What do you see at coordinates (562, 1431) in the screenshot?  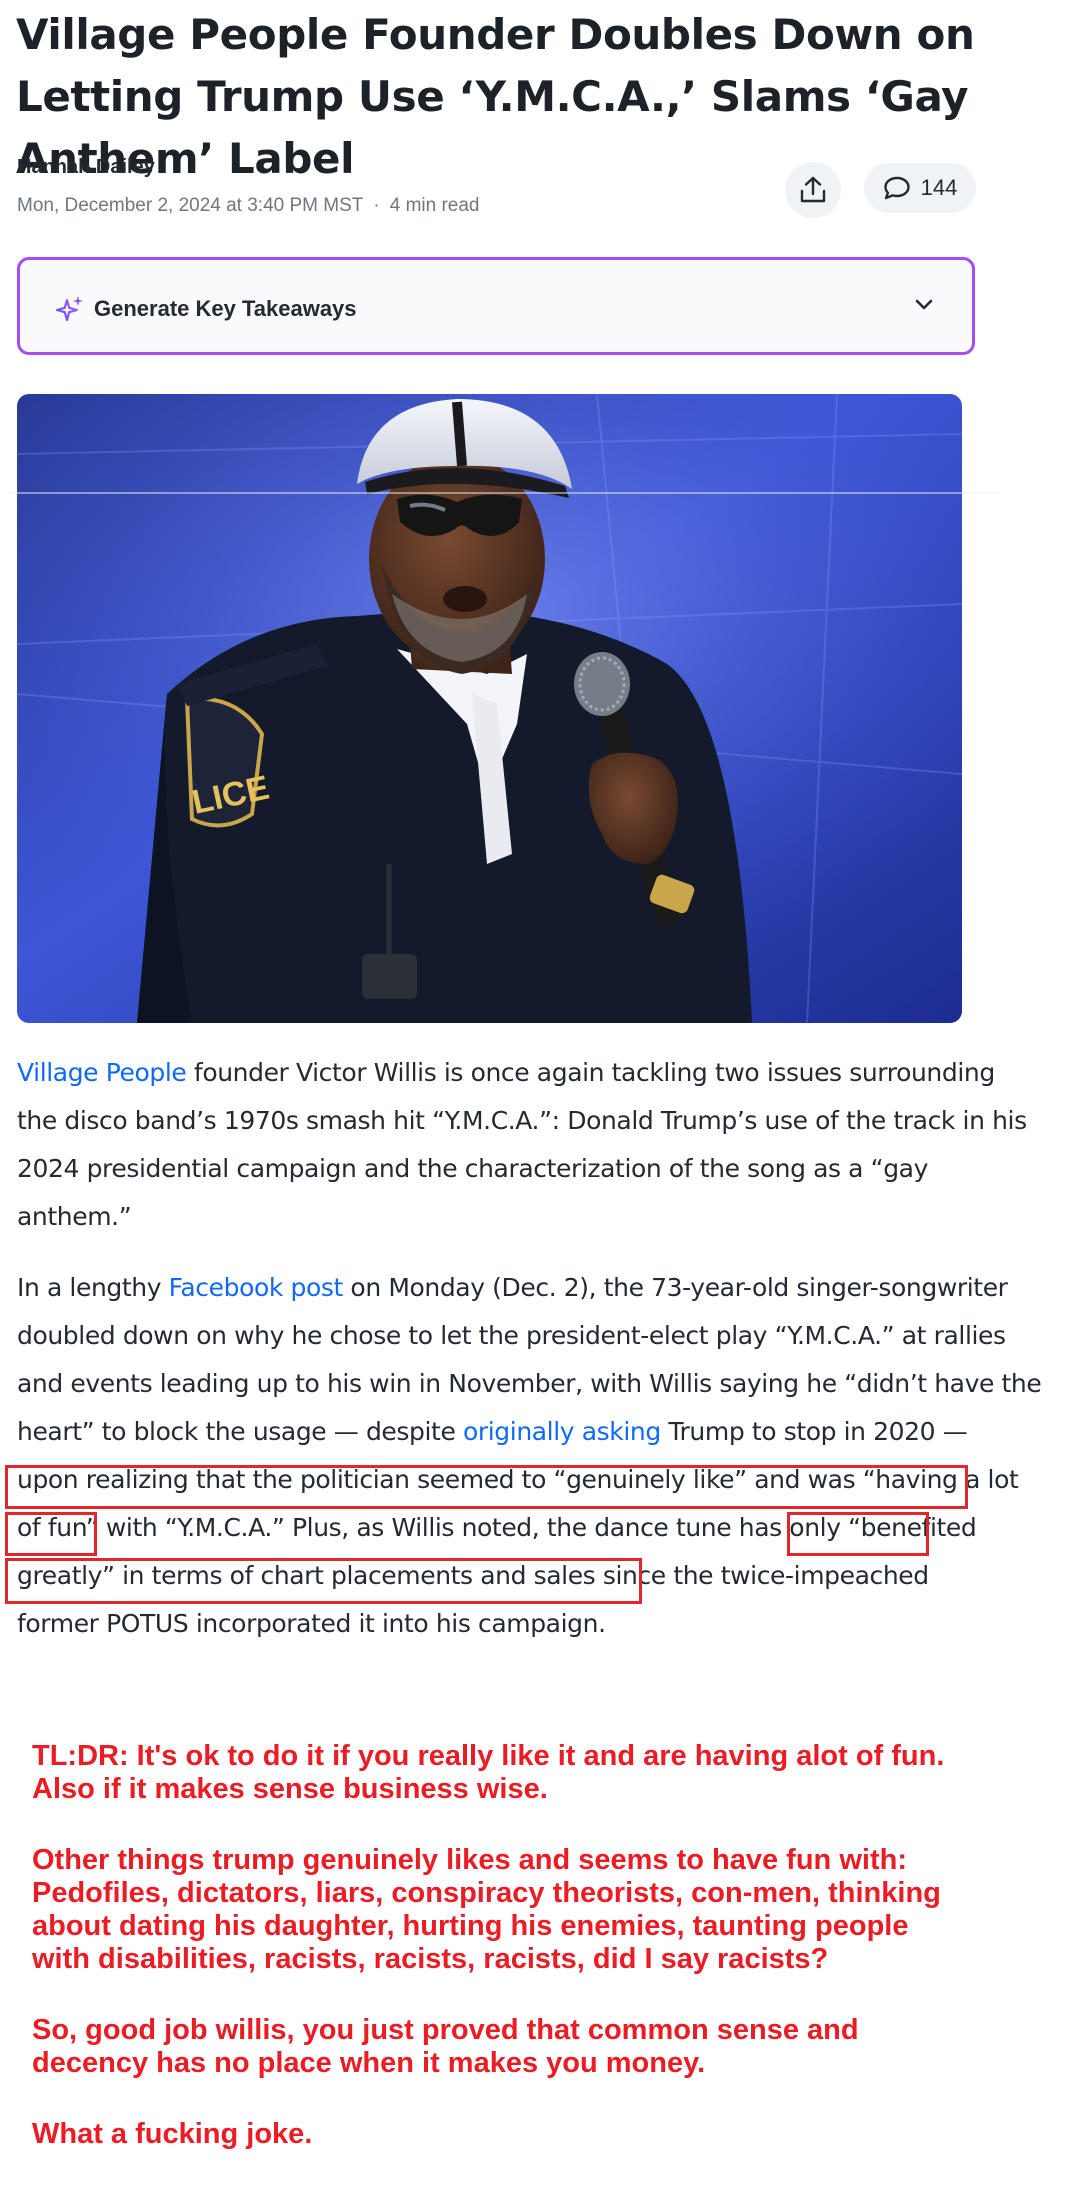 I see `originally-asking-link: originally asking` at bounding box center [562, 1431].